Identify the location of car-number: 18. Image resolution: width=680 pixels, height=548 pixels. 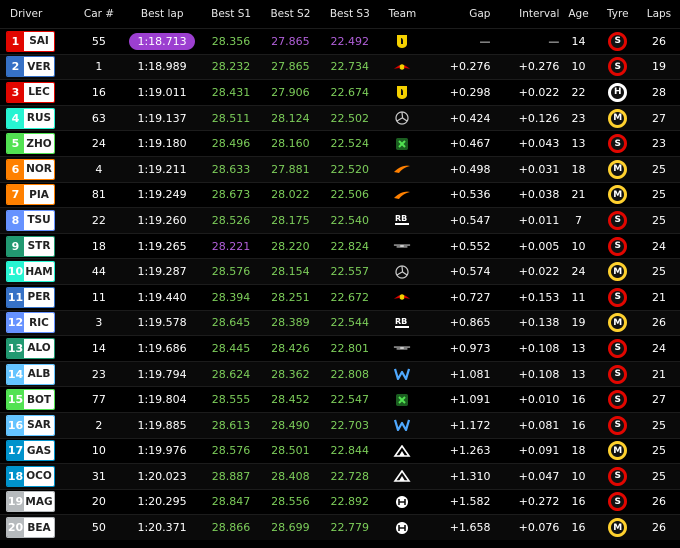
(98, 246).